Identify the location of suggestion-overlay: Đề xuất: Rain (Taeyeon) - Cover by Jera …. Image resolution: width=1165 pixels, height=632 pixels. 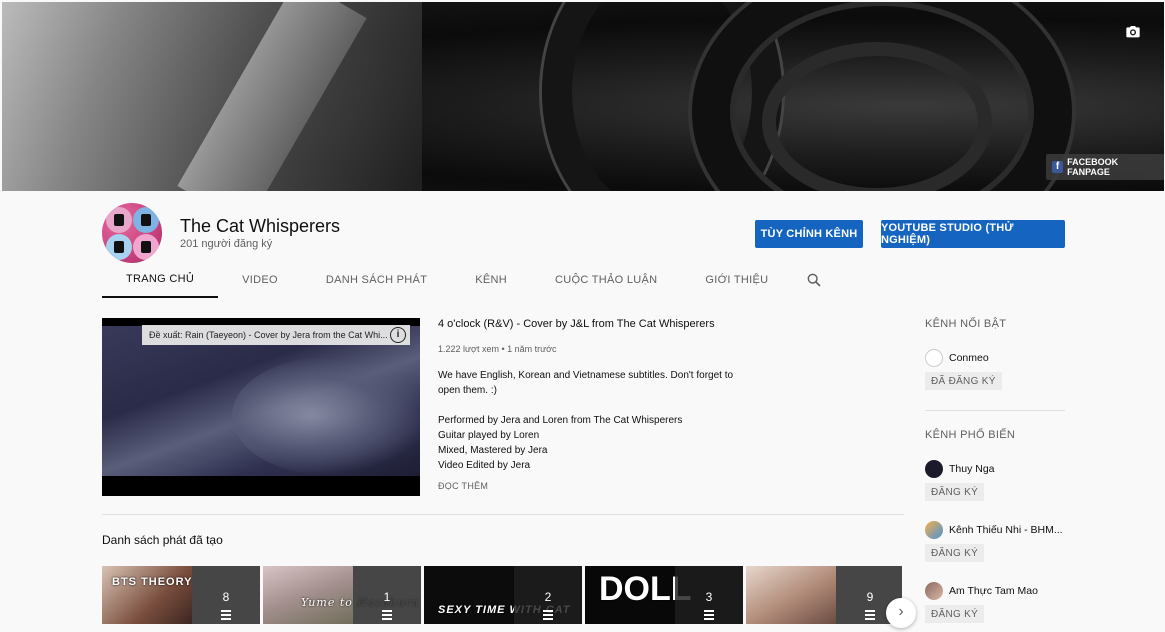
(276, 335).